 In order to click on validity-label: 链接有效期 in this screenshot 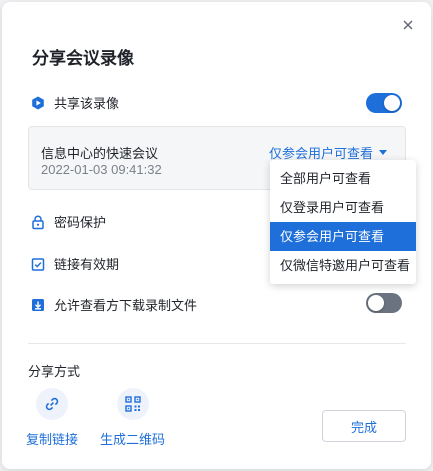, I will do `click(87, 264)`.